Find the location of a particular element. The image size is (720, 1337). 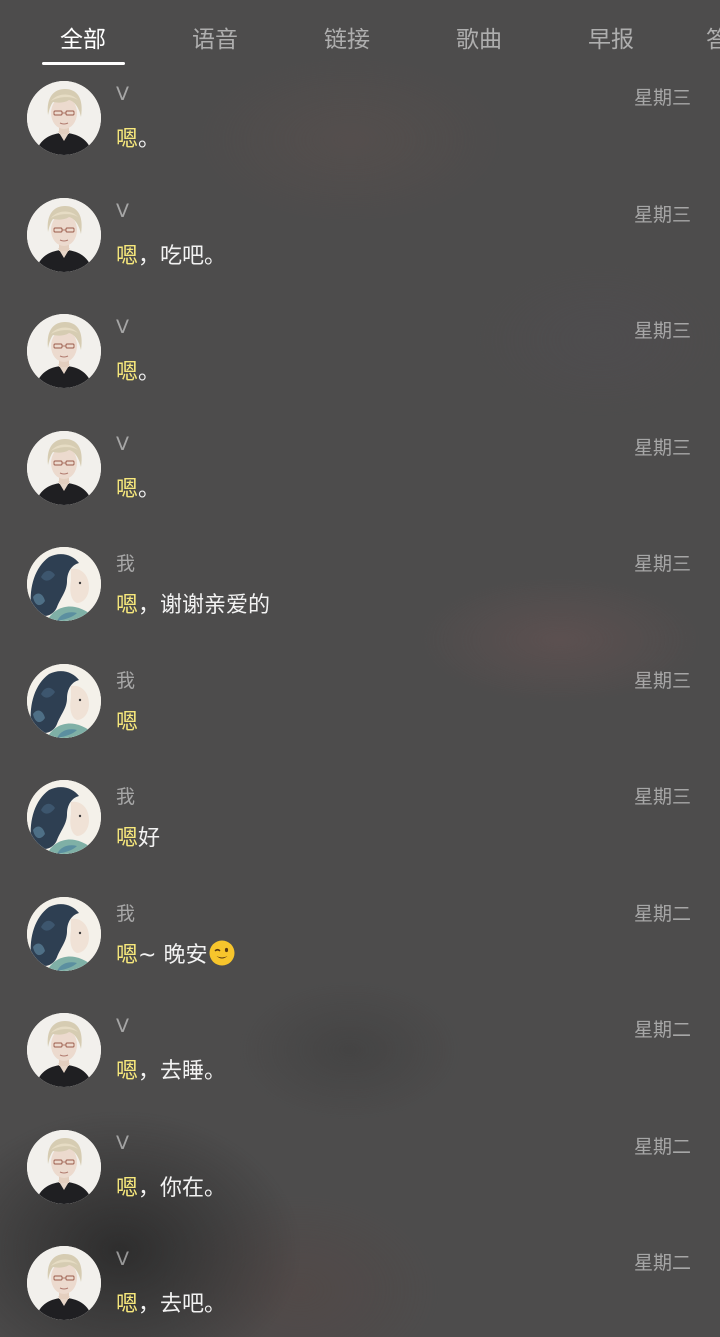

message-text-rest: ，去吧。 is located at coordinates (182, 1304).